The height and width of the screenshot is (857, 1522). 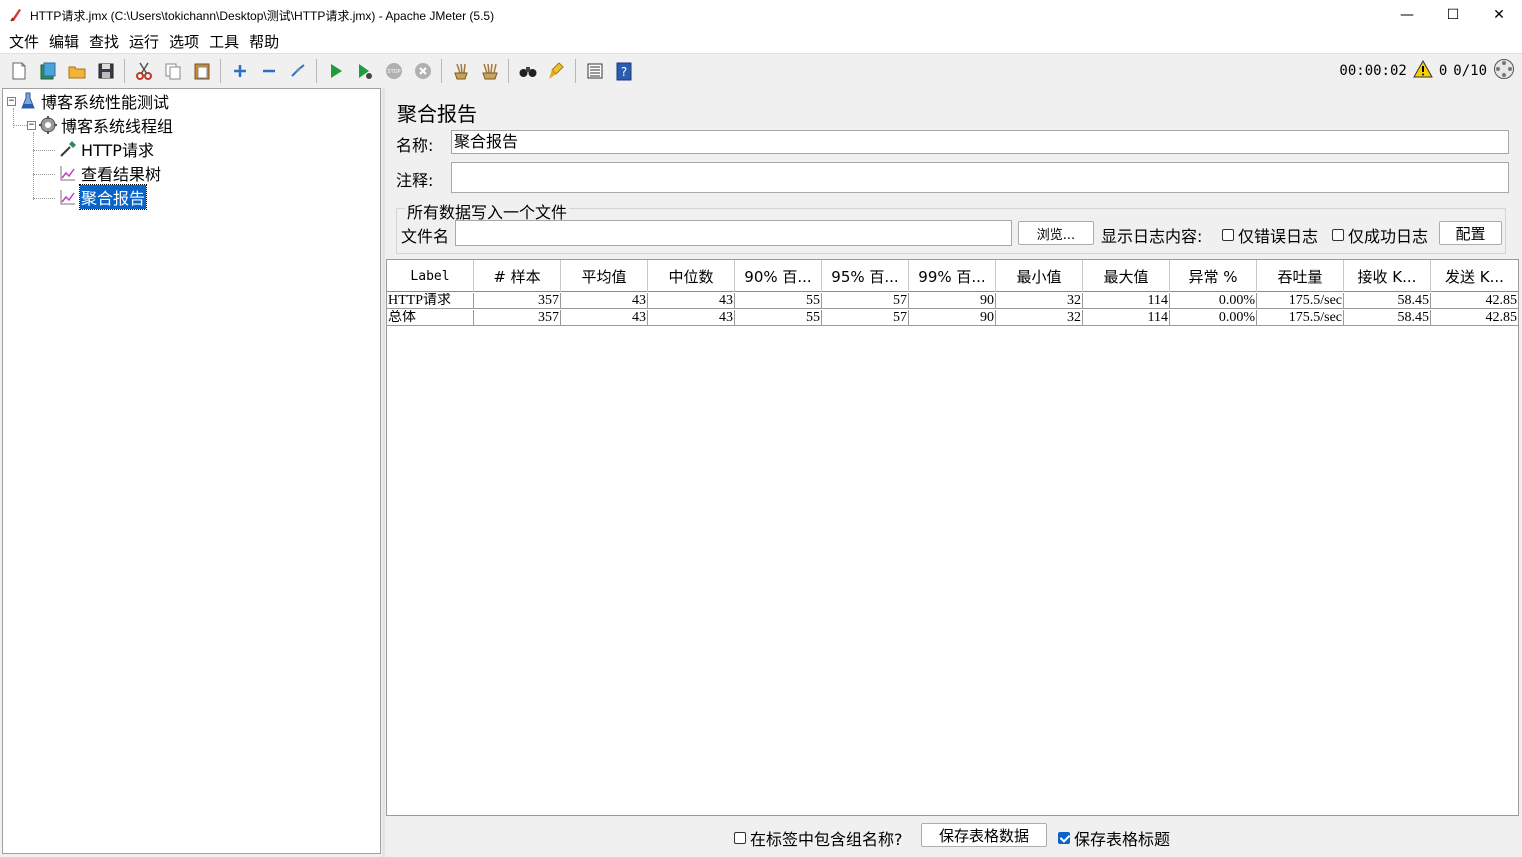 What do you see at coordinates (365, 71) in the screenshot?
I see `start-no-pauses-icon` at bounding box center [365, 71].